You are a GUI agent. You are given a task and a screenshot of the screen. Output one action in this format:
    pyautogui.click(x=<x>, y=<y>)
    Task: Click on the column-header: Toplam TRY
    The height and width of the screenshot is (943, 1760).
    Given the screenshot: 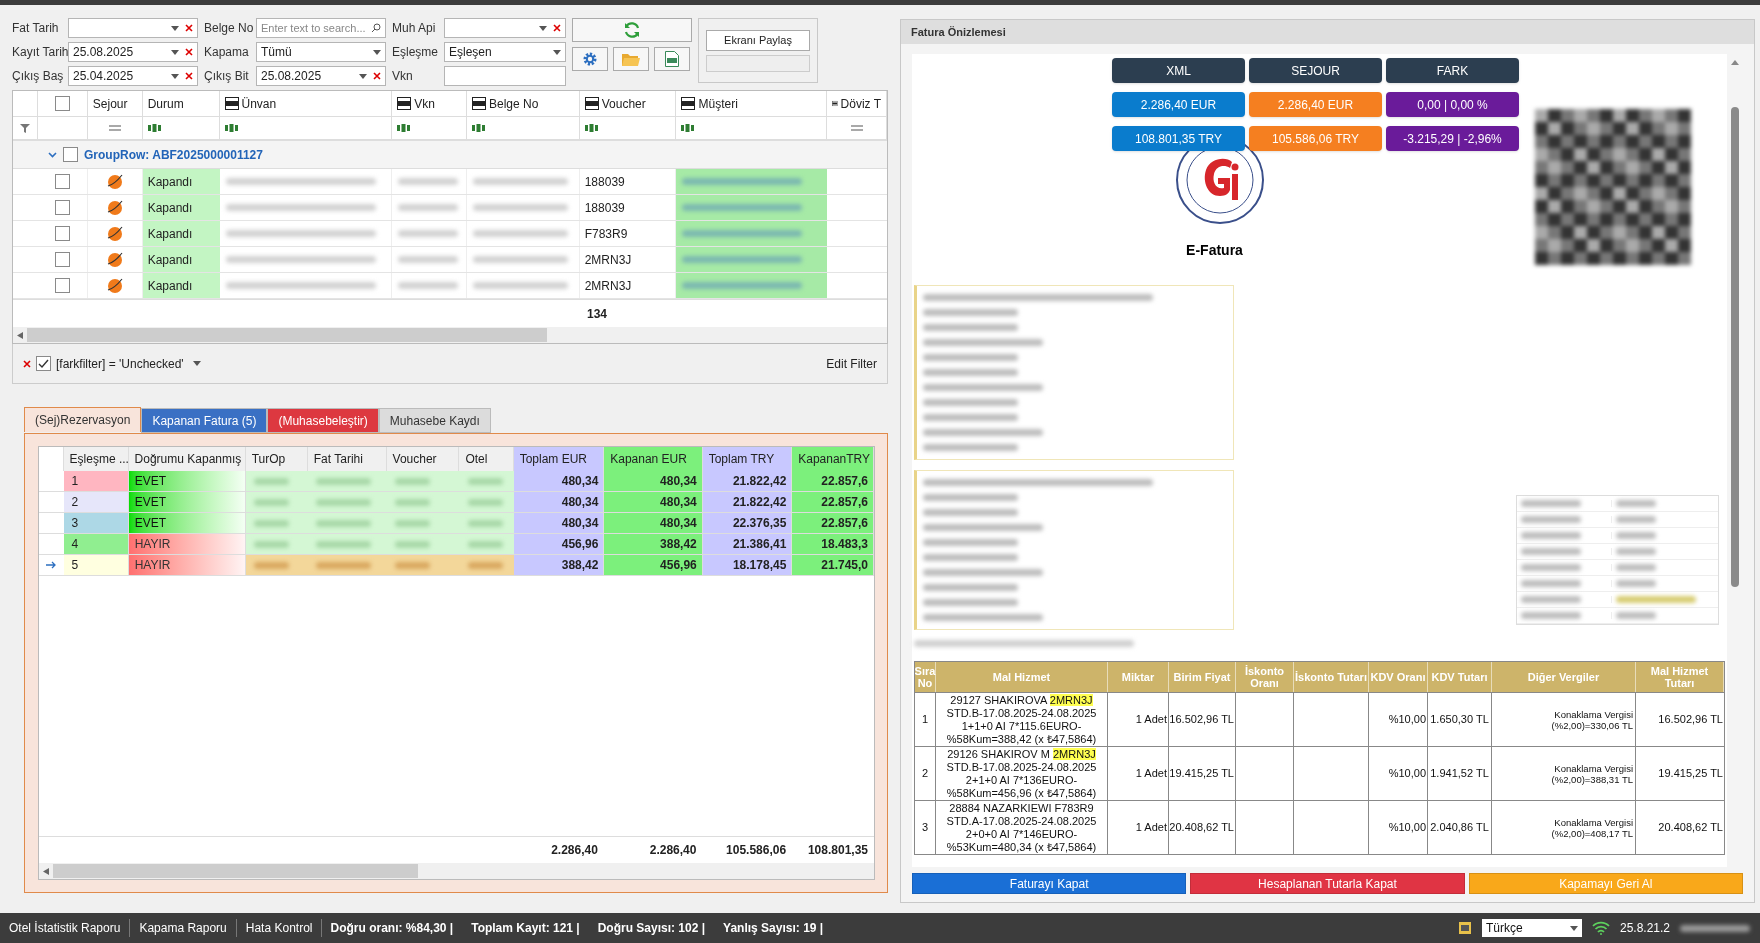 What is the action you would take?
    pyautogui.click(x=747, y=459)
    